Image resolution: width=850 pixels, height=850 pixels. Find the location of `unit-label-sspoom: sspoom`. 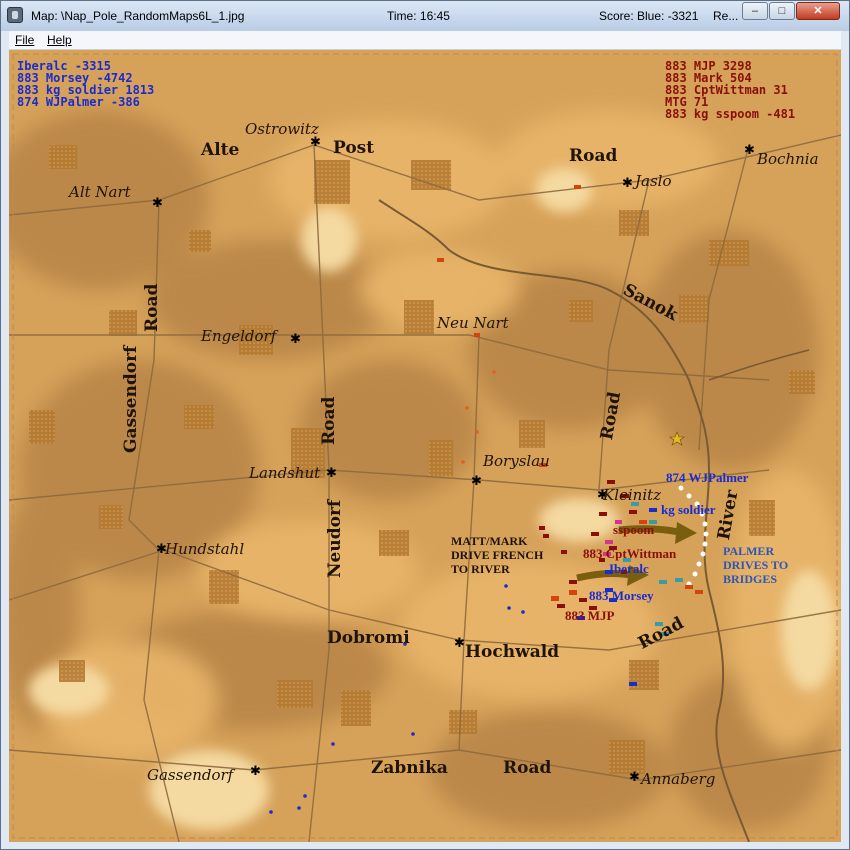

unit-label-sspoom: sspoom is located at coordinates (633, 530).